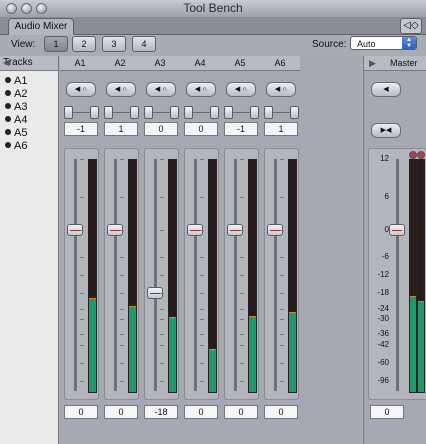 This screenshot has height=444, width=426. Describe the element at coordinates (386, 130) in the screenshot. I see `master-downmix-button: ▶◀` at that location.